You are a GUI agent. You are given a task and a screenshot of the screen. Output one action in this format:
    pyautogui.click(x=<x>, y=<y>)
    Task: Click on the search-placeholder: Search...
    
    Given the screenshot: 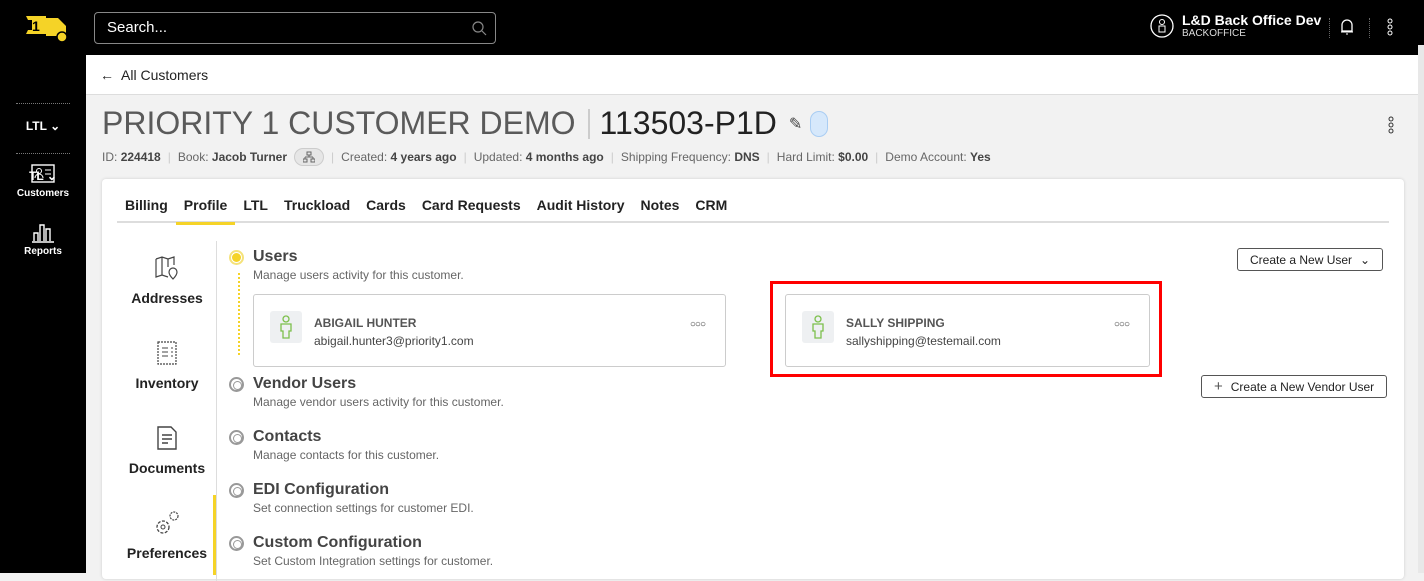 What is the action you would take?
    pyautogui.click(x=137, y=27)
    